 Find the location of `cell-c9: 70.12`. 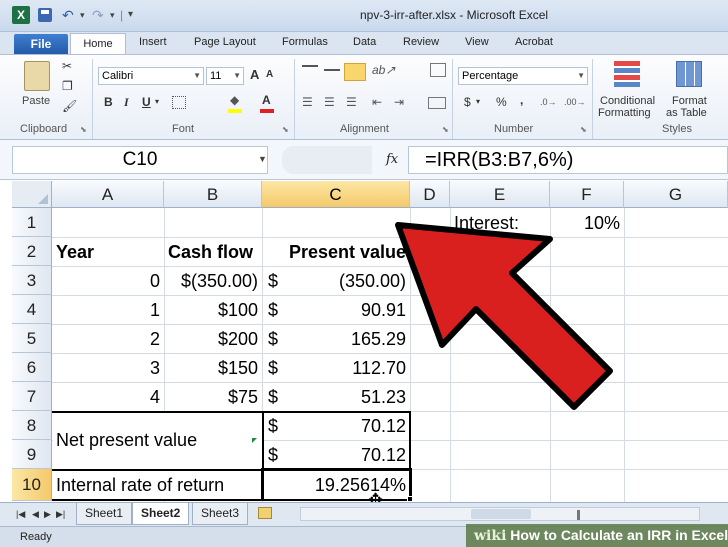

cell-c9: 70.12 is located at coordinates (344, 455).